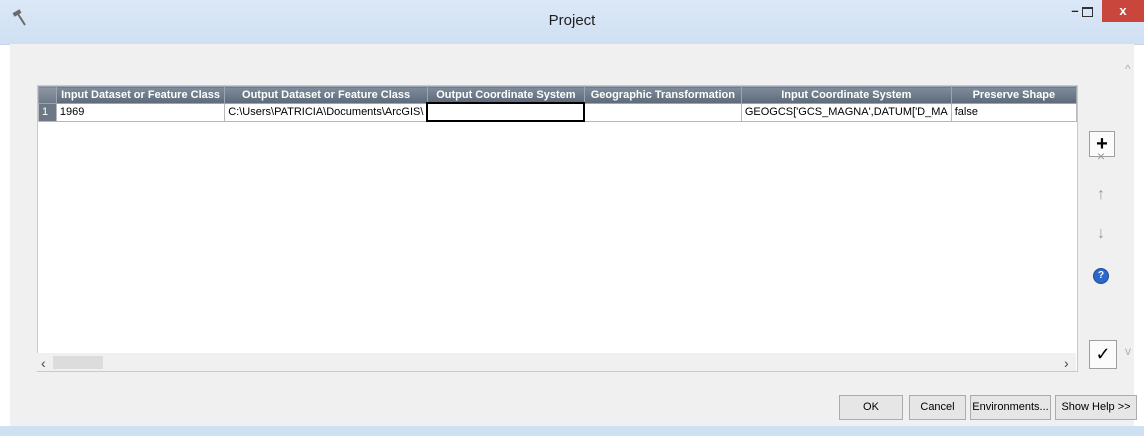  Describe the element at coordinates (326, 112) in the screenshot. I see `output-dataset-cell: C:\Users\PATRICIA\Documents\ArcGIS\` at that location.